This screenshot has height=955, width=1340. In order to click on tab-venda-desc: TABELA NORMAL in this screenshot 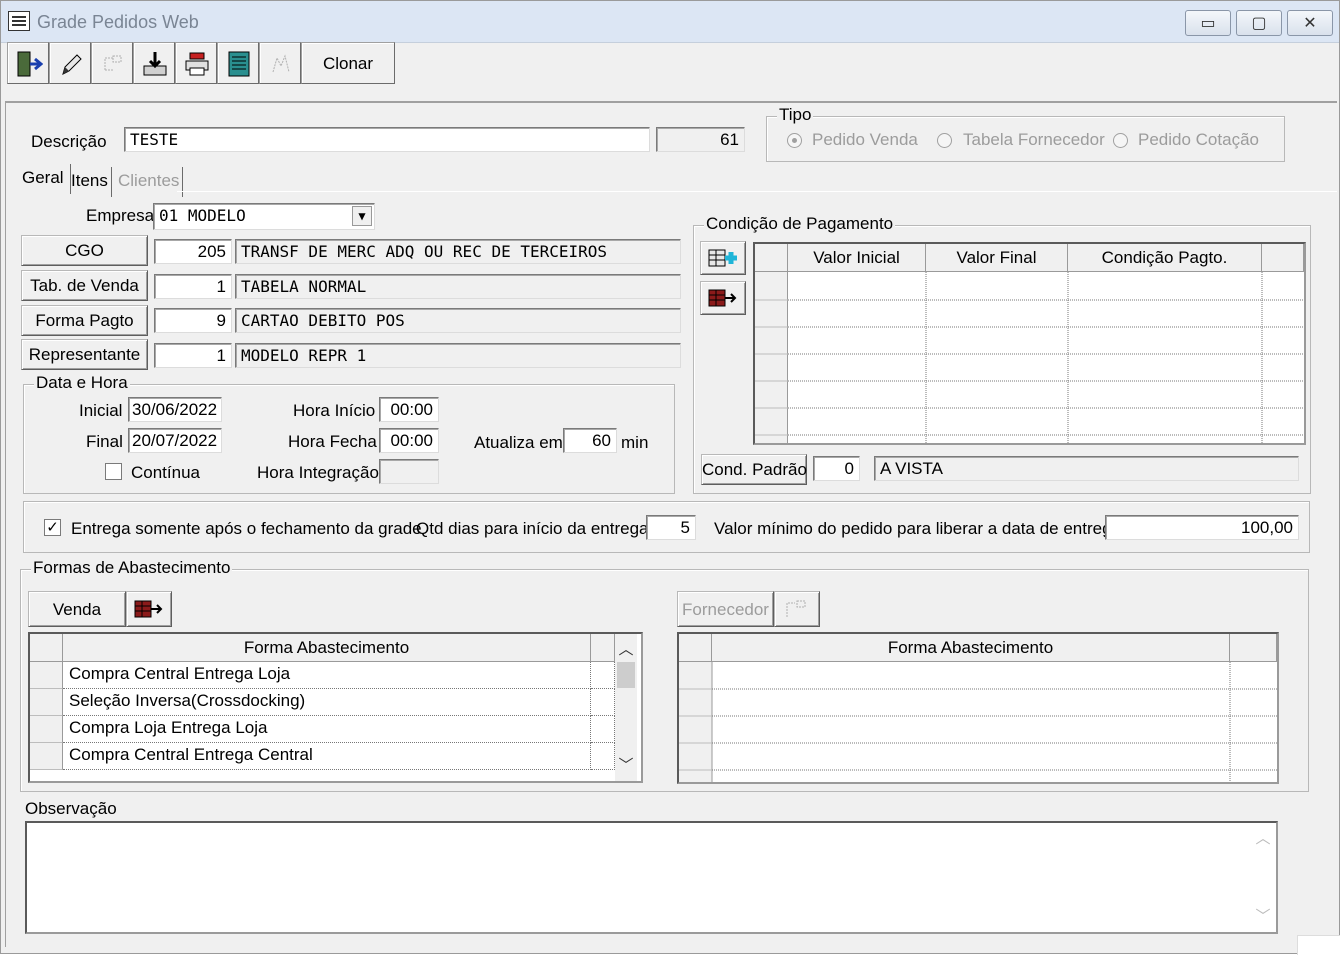, I will do `click(458, 286)`.